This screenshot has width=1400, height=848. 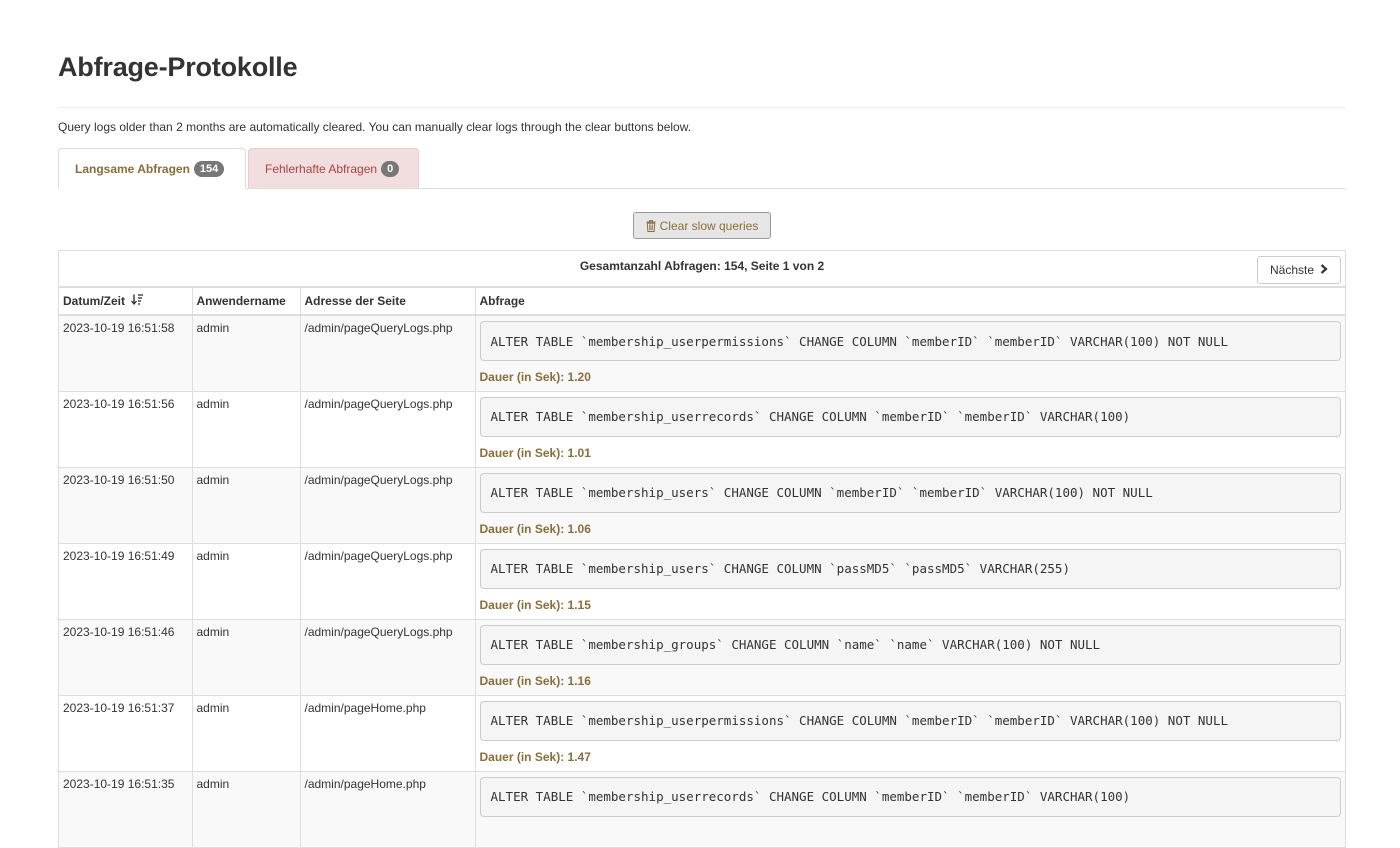 I want to click on column-header-query: Abfrage, so click(x=910, y=301).